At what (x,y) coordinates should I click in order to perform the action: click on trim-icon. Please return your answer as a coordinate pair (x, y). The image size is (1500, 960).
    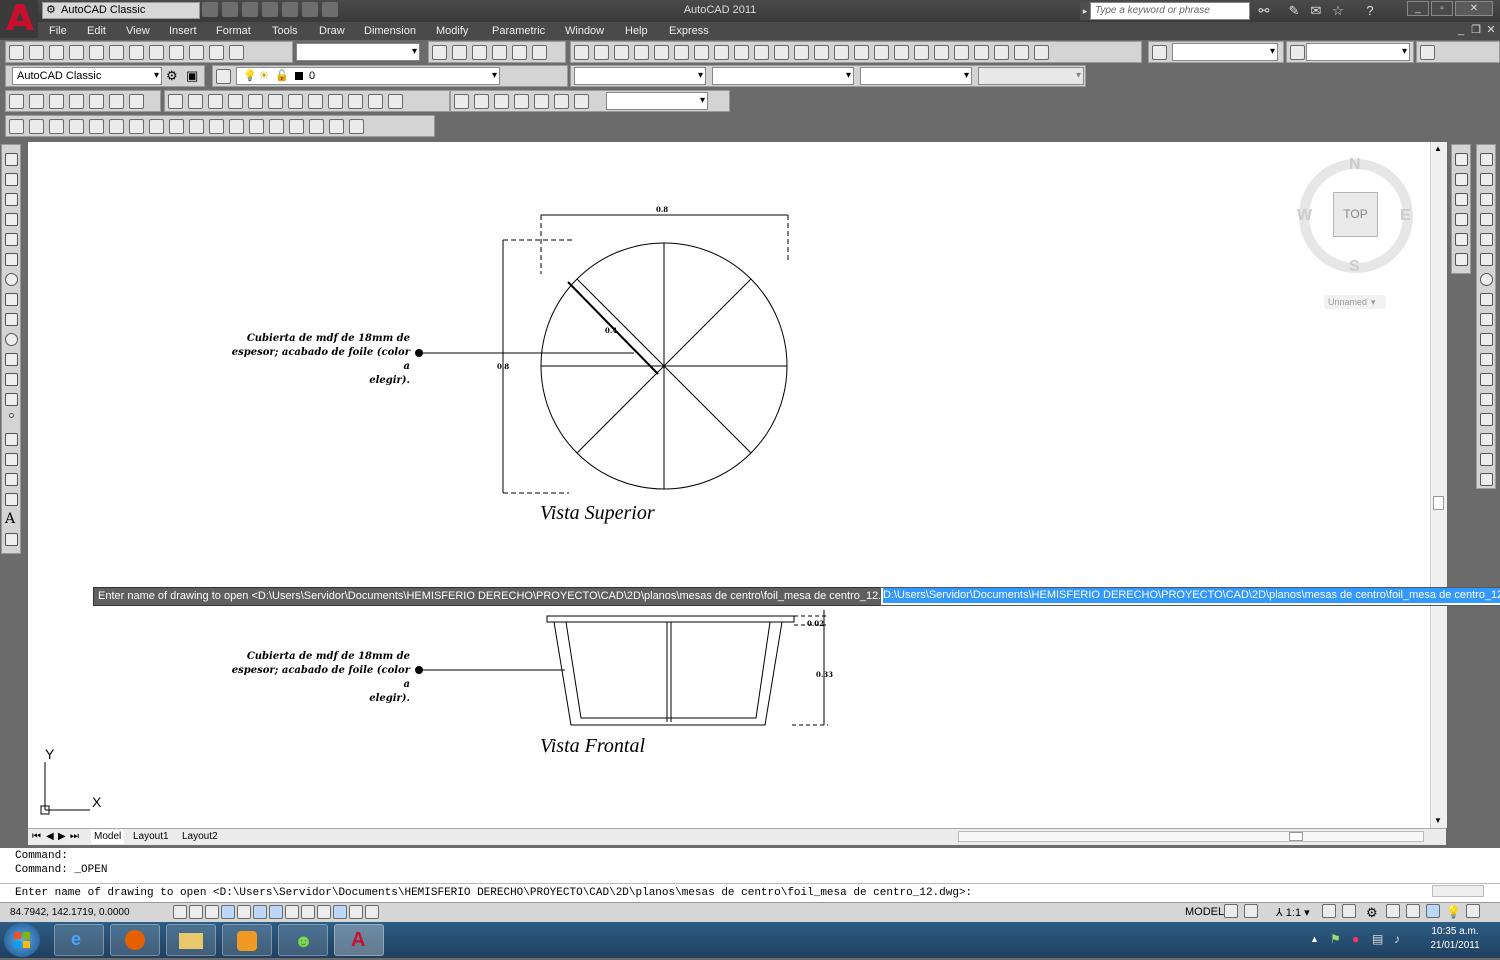
    Looking at the image, I should click on (1486, 339).